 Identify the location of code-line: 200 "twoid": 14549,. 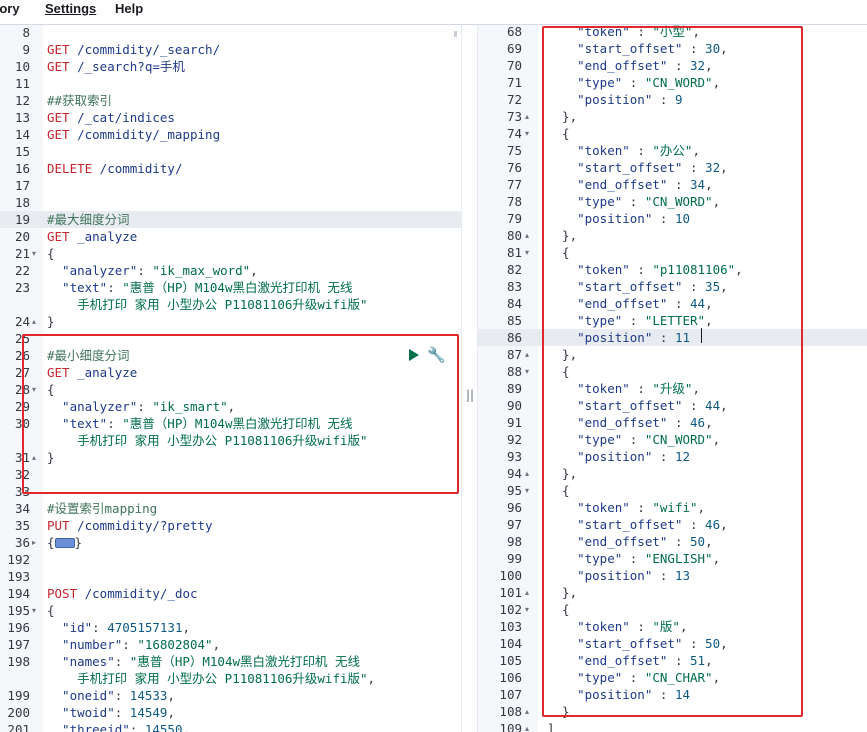
(230, 712).